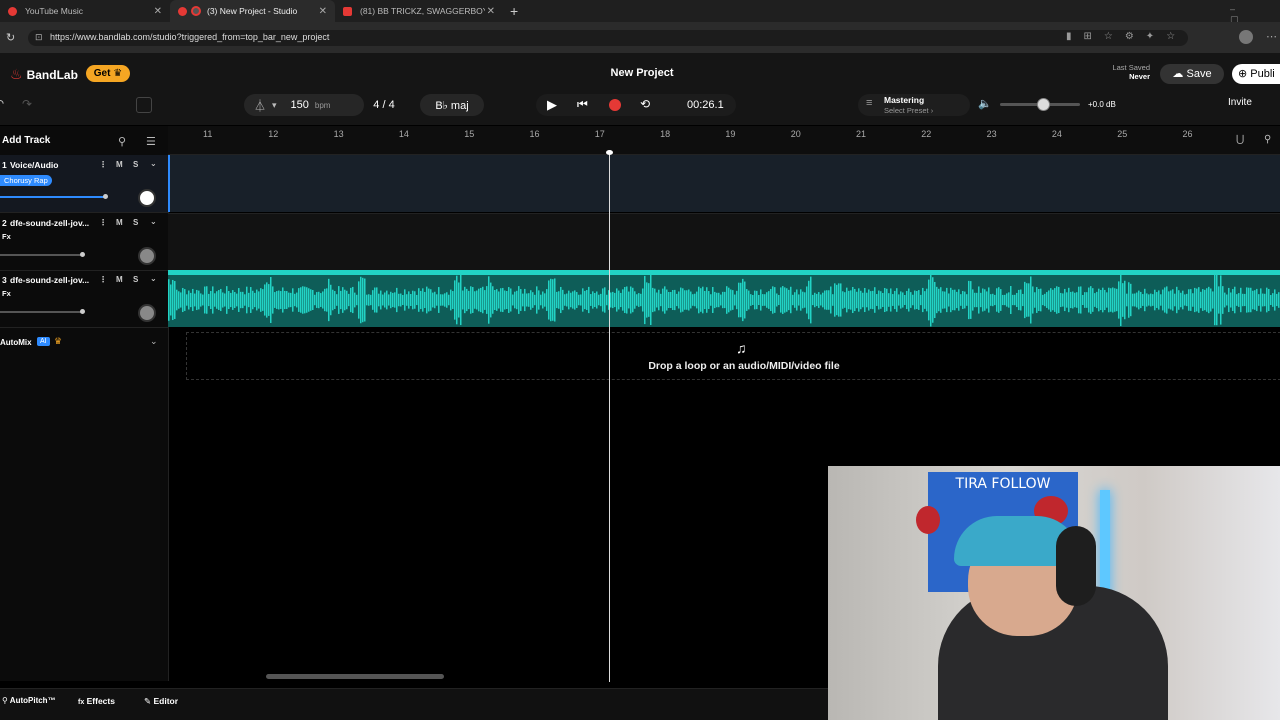 The image size is (1280, 720). Describe the element at coordinates (384, 105) in the screenshot. I see `time-signature: 4 / 4` at that location.